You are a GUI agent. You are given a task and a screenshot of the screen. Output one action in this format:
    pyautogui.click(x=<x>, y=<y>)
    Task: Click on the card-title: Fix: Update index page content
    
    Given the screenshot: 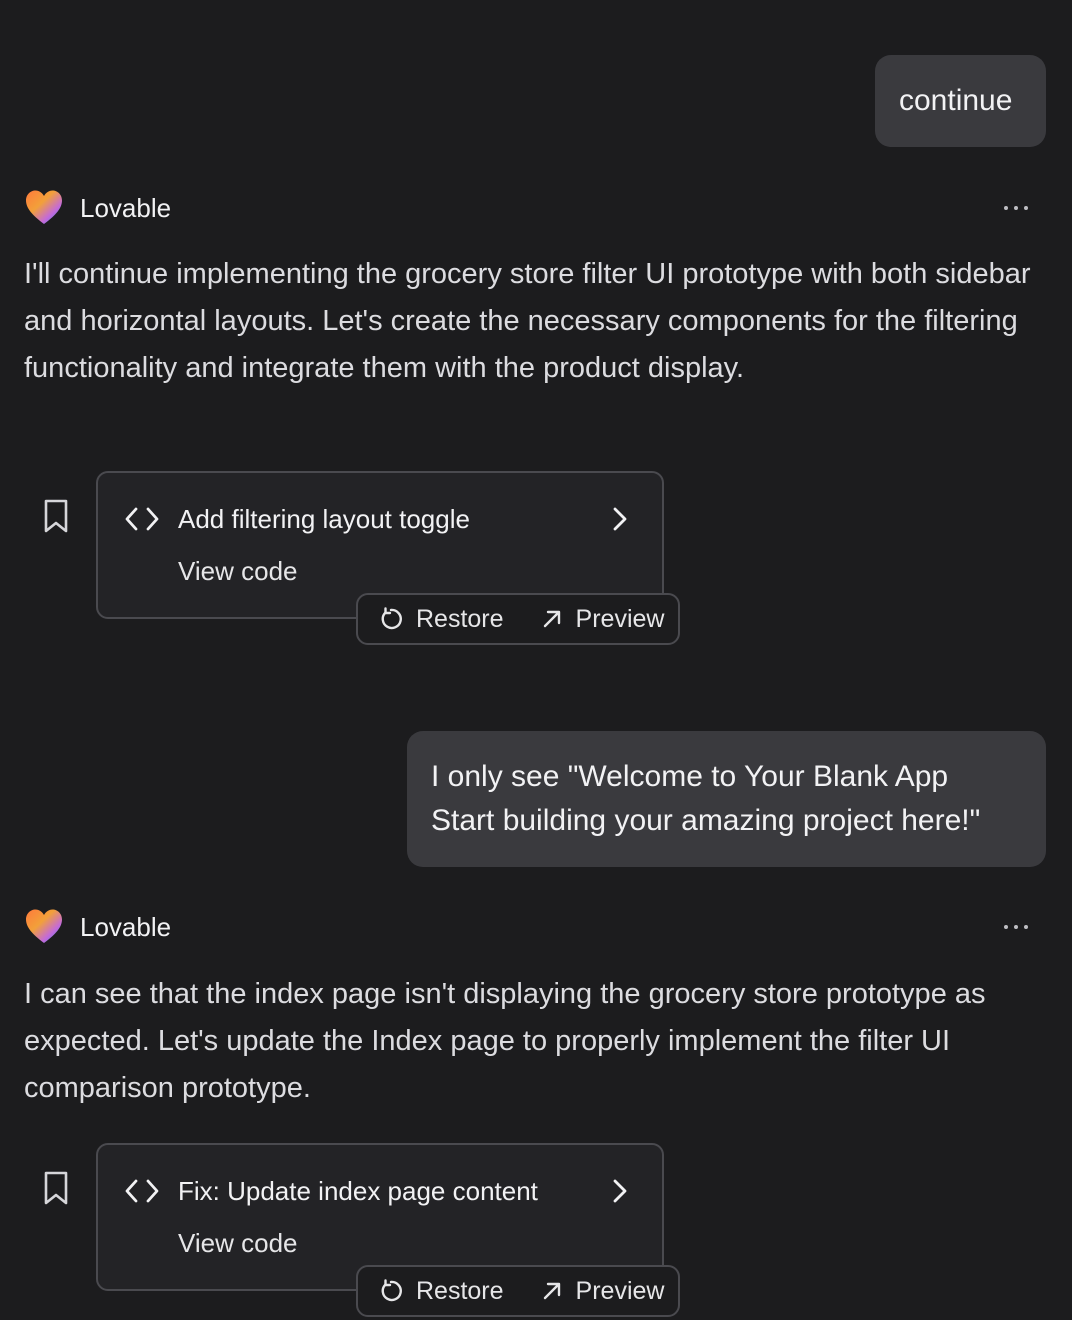 What is the action you would take?
    pyautogui.click(x=358, y=1191)
    